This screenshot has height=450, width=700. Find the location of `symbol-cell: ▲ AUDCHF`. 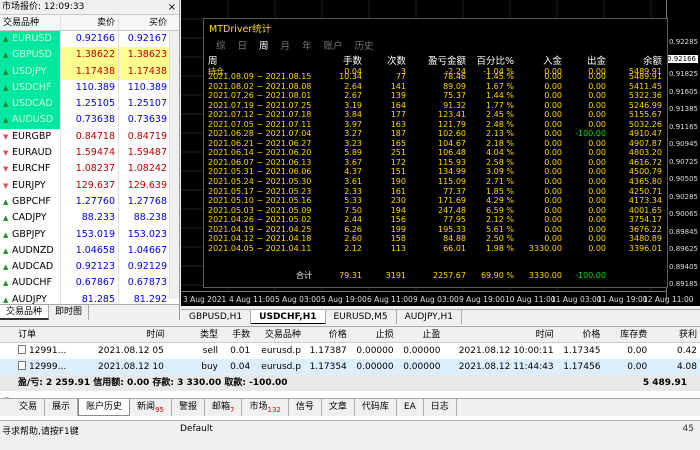

symbol-cell: ▲ AUDCHF is located at coordinates (30, 283).